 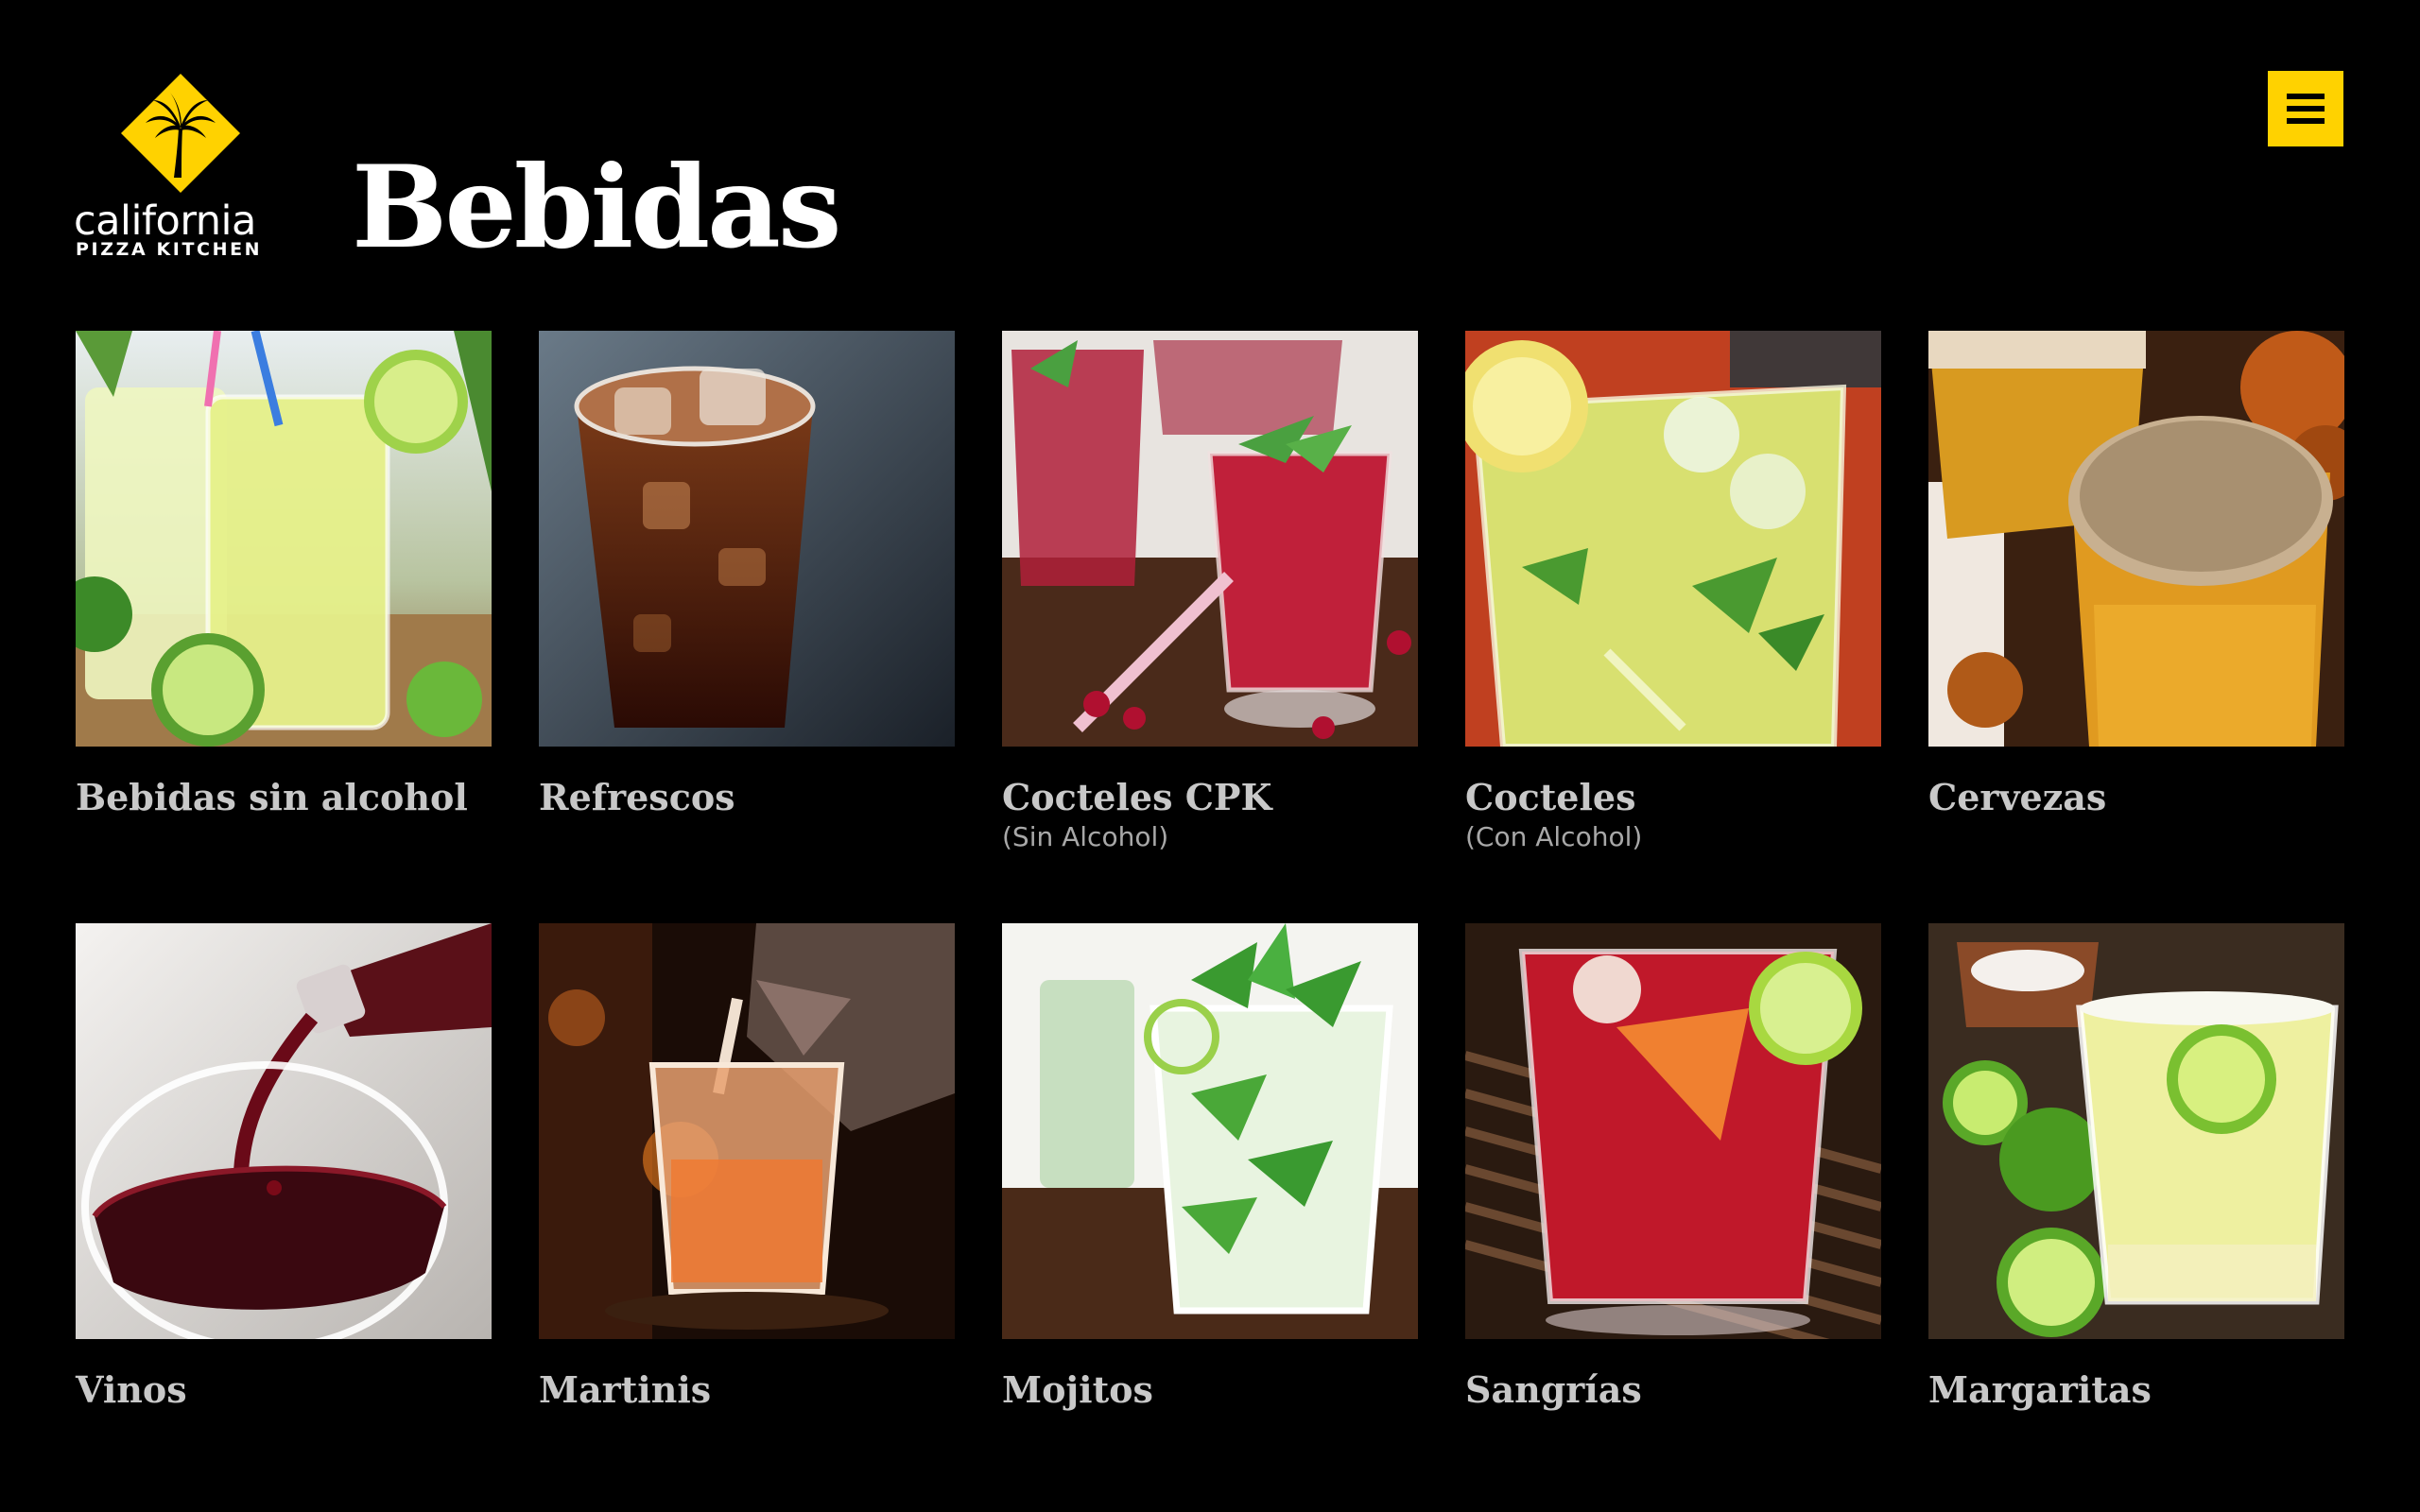 I want to click on category-tile-martinis: Martinis, so click(x=747, y=1168).